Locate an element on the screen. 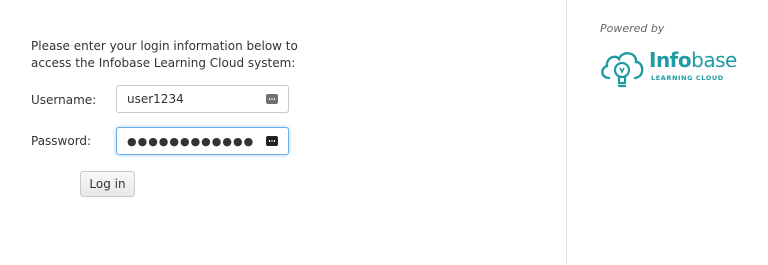 The width and height of the screenshot is (768, 265). vertical-divider is located at coordinates (566, 132).